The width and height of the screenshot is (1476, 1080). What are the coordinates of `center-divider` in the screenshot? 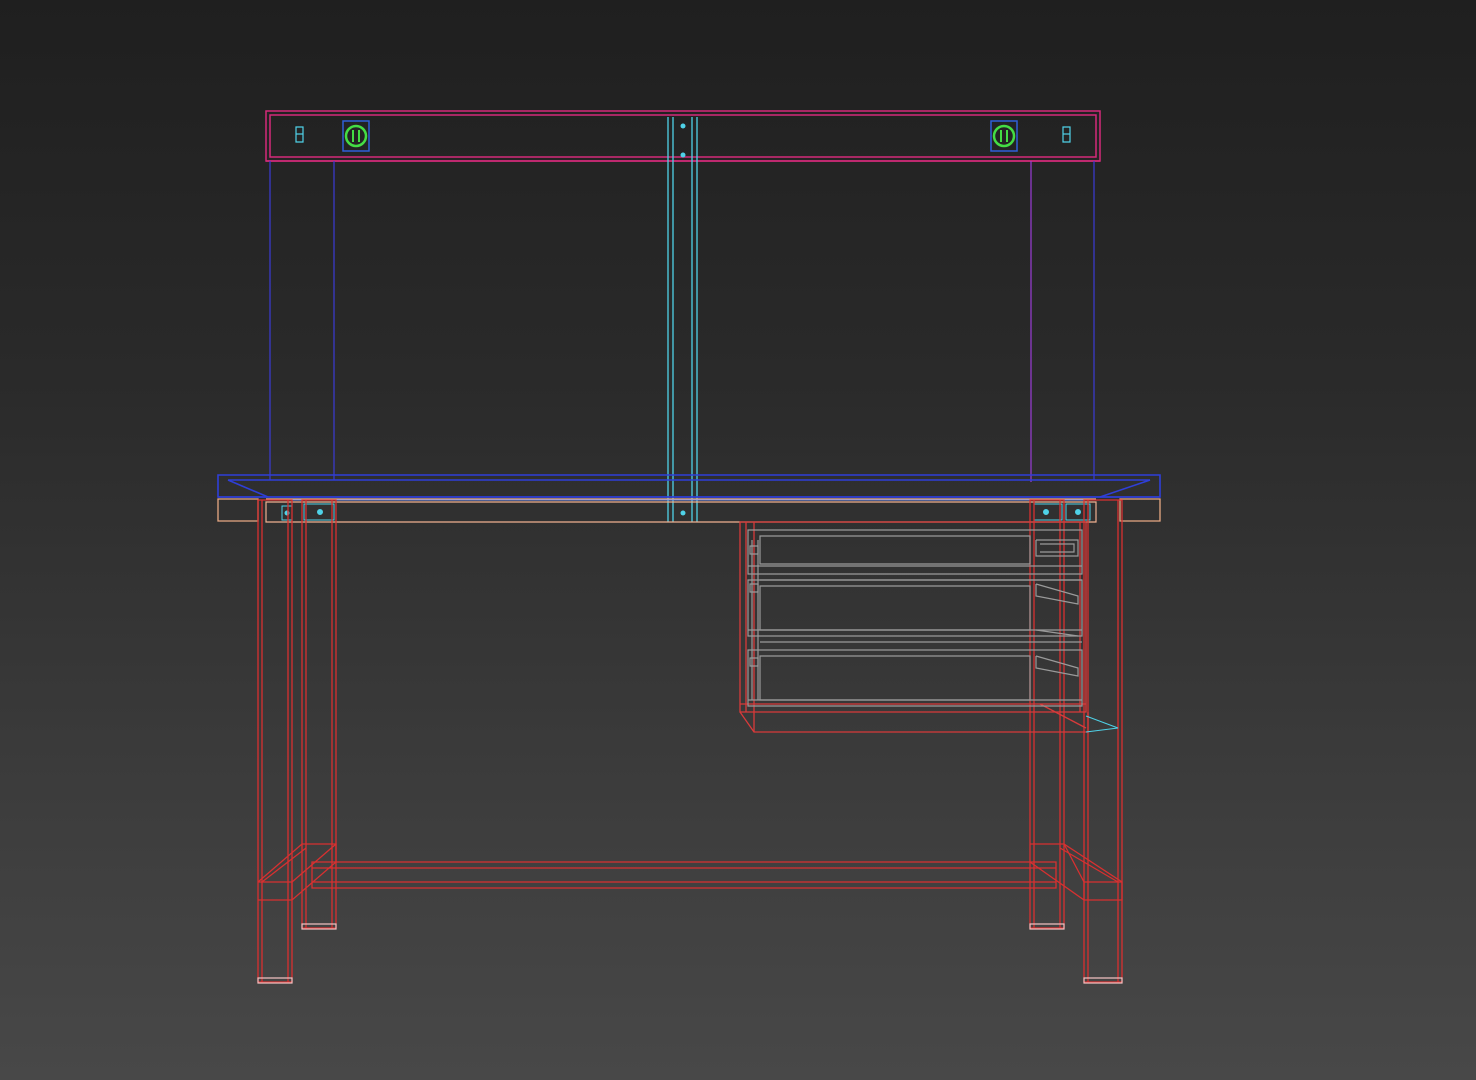 It's located at (682, 319).